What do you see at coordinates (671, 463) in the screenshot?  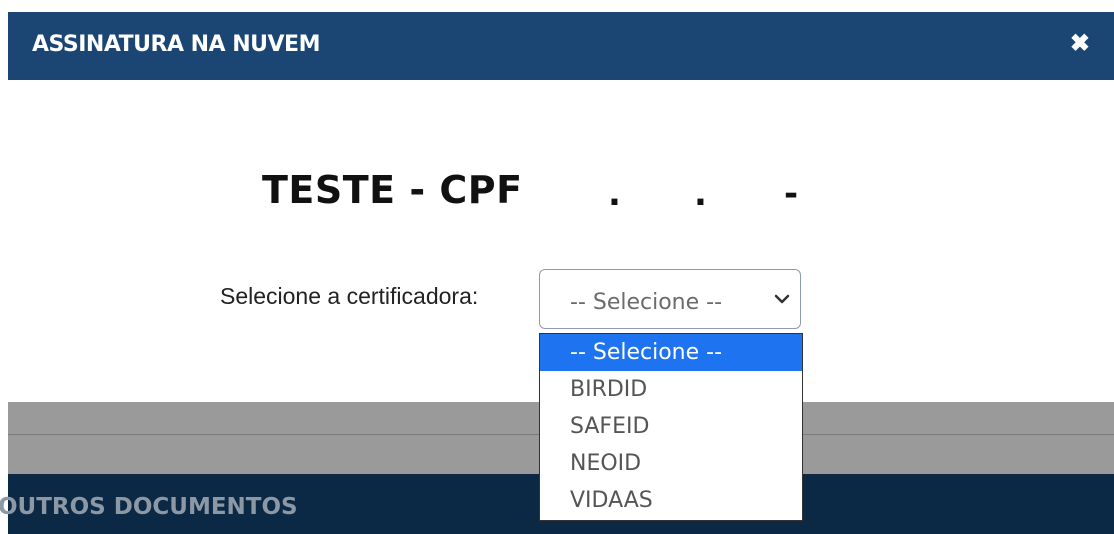 I see `dropdown-option-neoid: NEOID` at bounding box center [671, 463].